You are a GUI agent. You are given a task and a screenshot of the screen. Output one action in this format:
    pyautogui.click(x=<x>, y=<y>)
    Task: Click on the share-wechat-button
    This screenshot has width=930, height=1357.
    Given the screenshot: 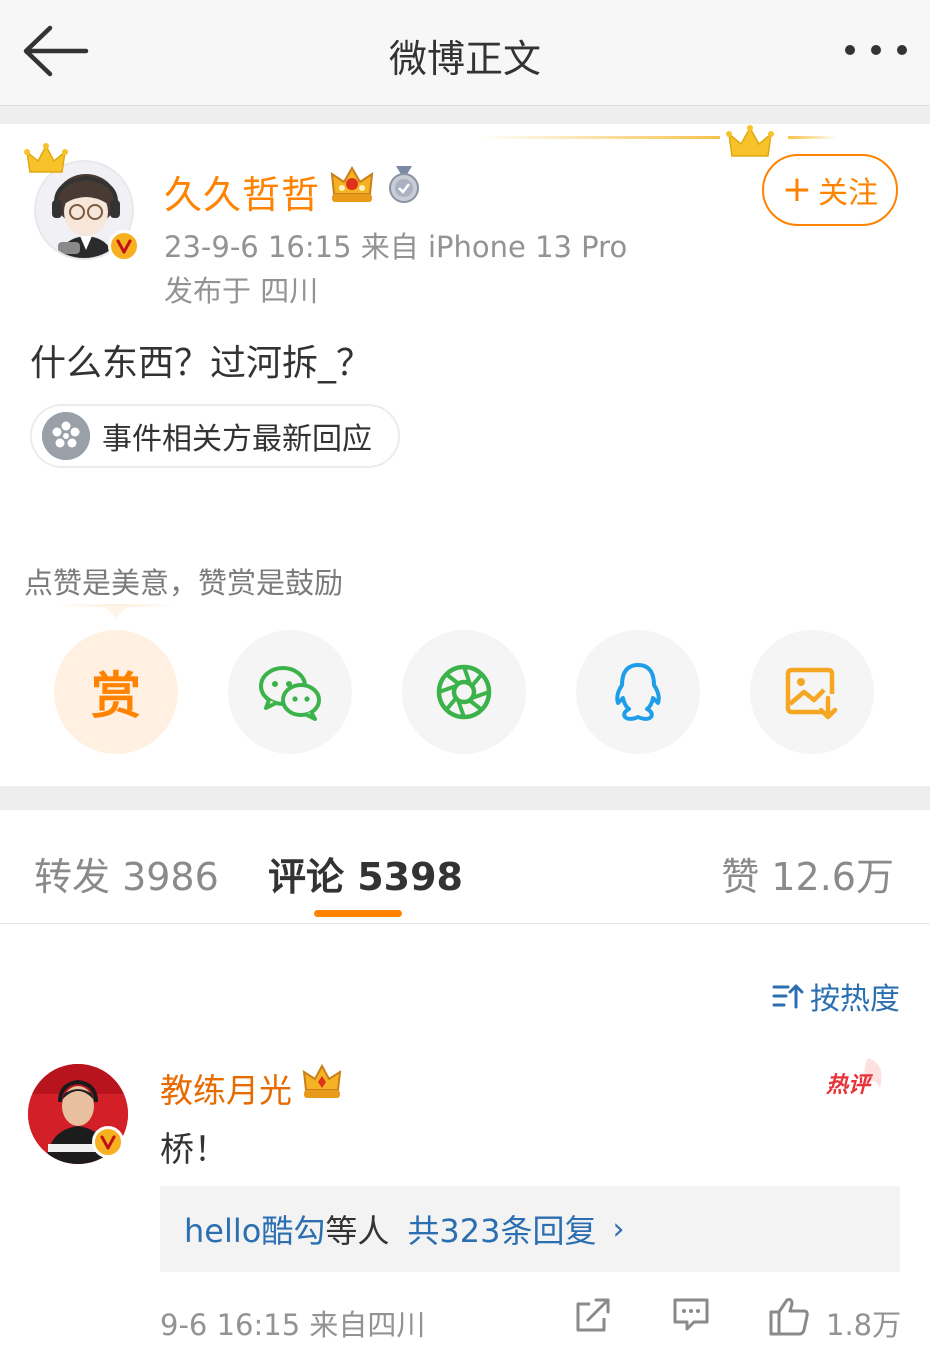 What is the action you would take?
    pyautogui.click(x=290, y=692)
    